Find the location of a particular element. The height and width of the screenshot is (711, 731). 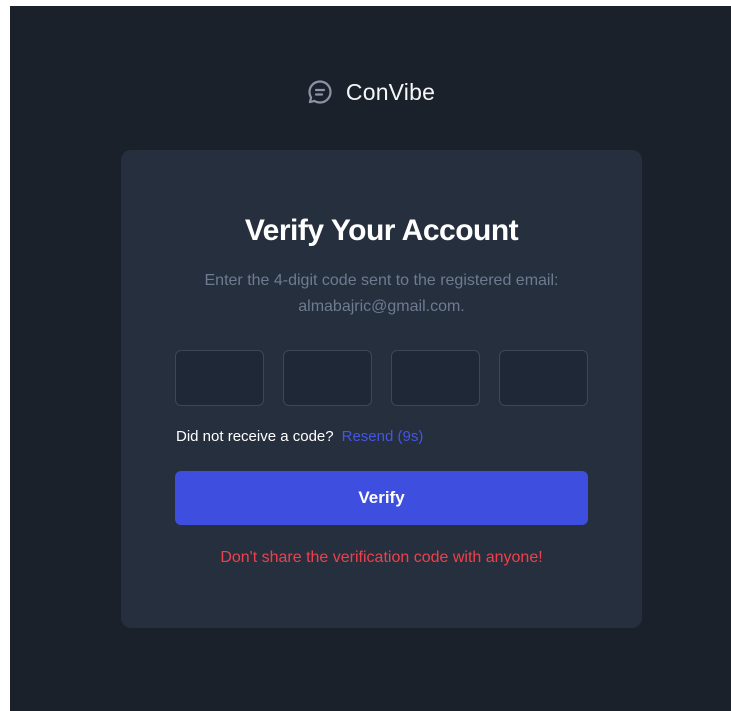

page-title: Verify Your Account is located at coordinates (381, 230).